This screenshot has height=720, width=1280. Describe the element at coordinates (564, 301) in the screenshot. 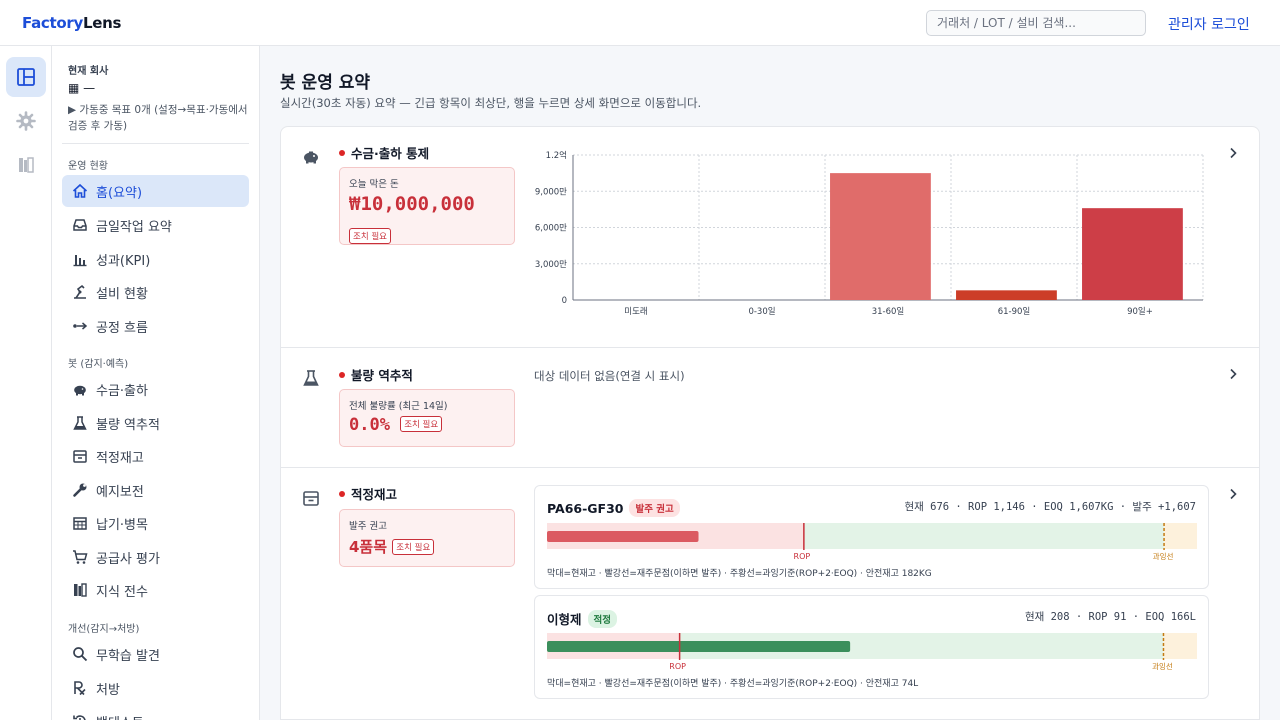

I see `y-tick-label: 0` at that location.